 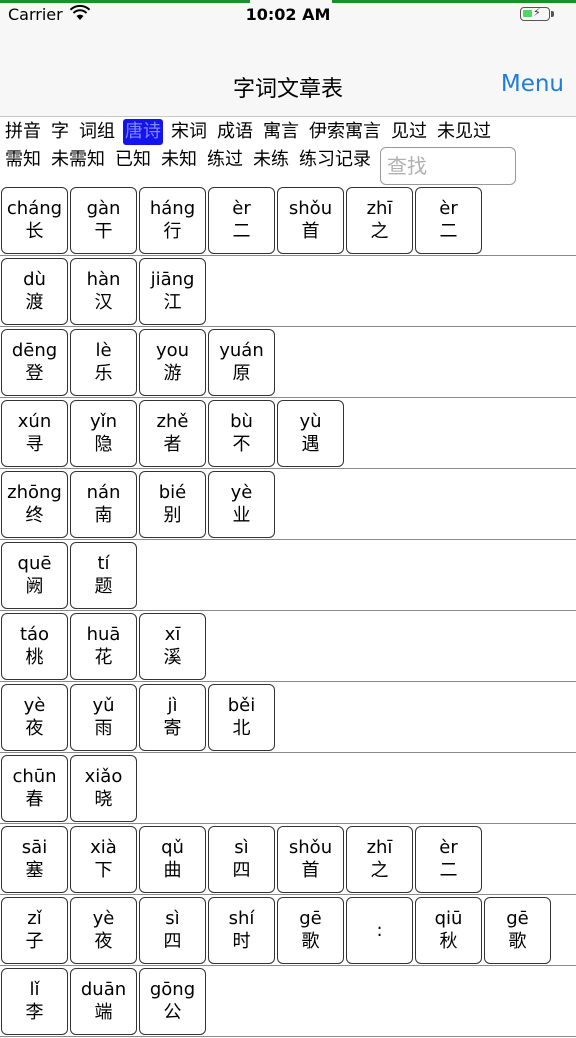 What do you see at coordinates (241, 362) in the screenshot?
I see `character-cell: yuán 原` at bounding box center [241, 362].